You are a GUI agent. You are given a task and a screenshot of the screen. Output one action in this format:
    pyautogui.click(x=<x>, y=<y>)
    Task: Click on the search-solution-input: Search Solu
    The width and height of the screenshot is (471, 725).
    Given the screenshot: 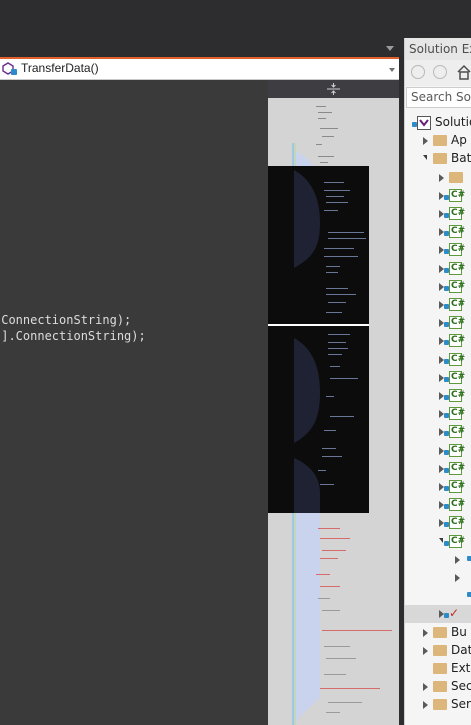 What is the action you would take?
    pyautogui.click(x=438, y=97)
    